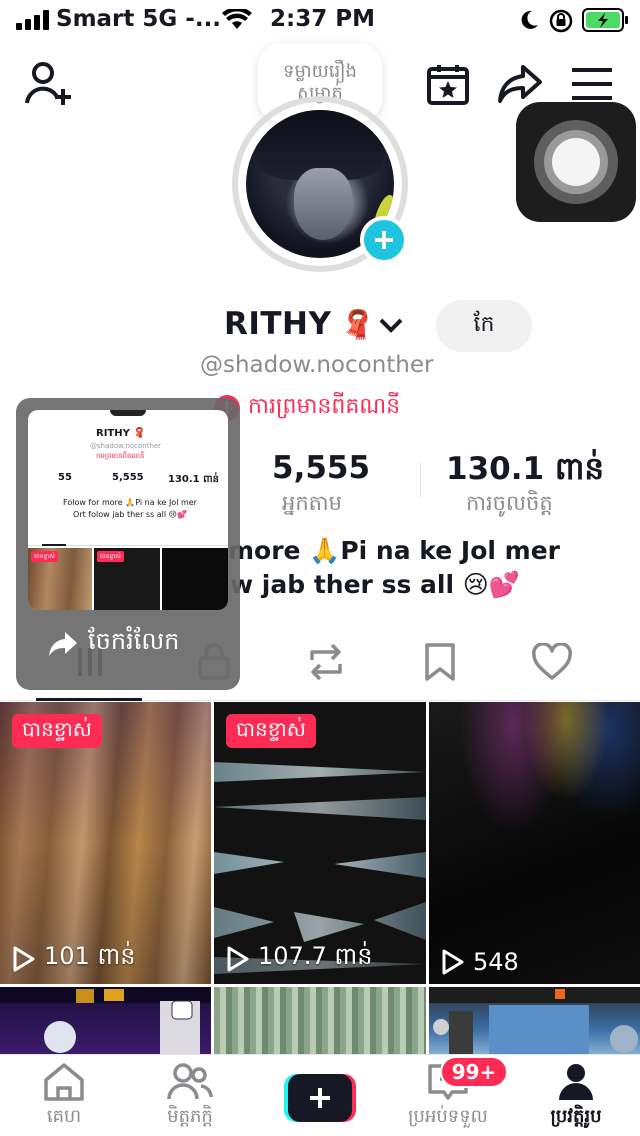 The image size is (640, 1136). Describe the element at coordinates (320, 843) in the screenshot. I see `video-thumbnail: បានខ្ទាស់ 107.7 ពាន់` at that location.